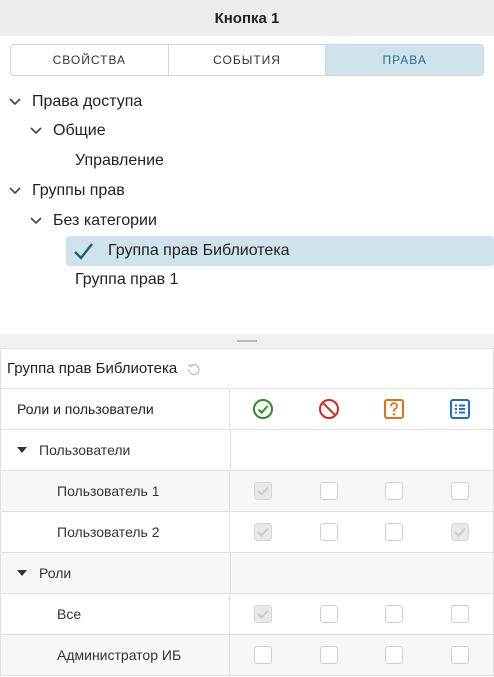  I want to click on group-name: Пользователи, so click(85, 450).